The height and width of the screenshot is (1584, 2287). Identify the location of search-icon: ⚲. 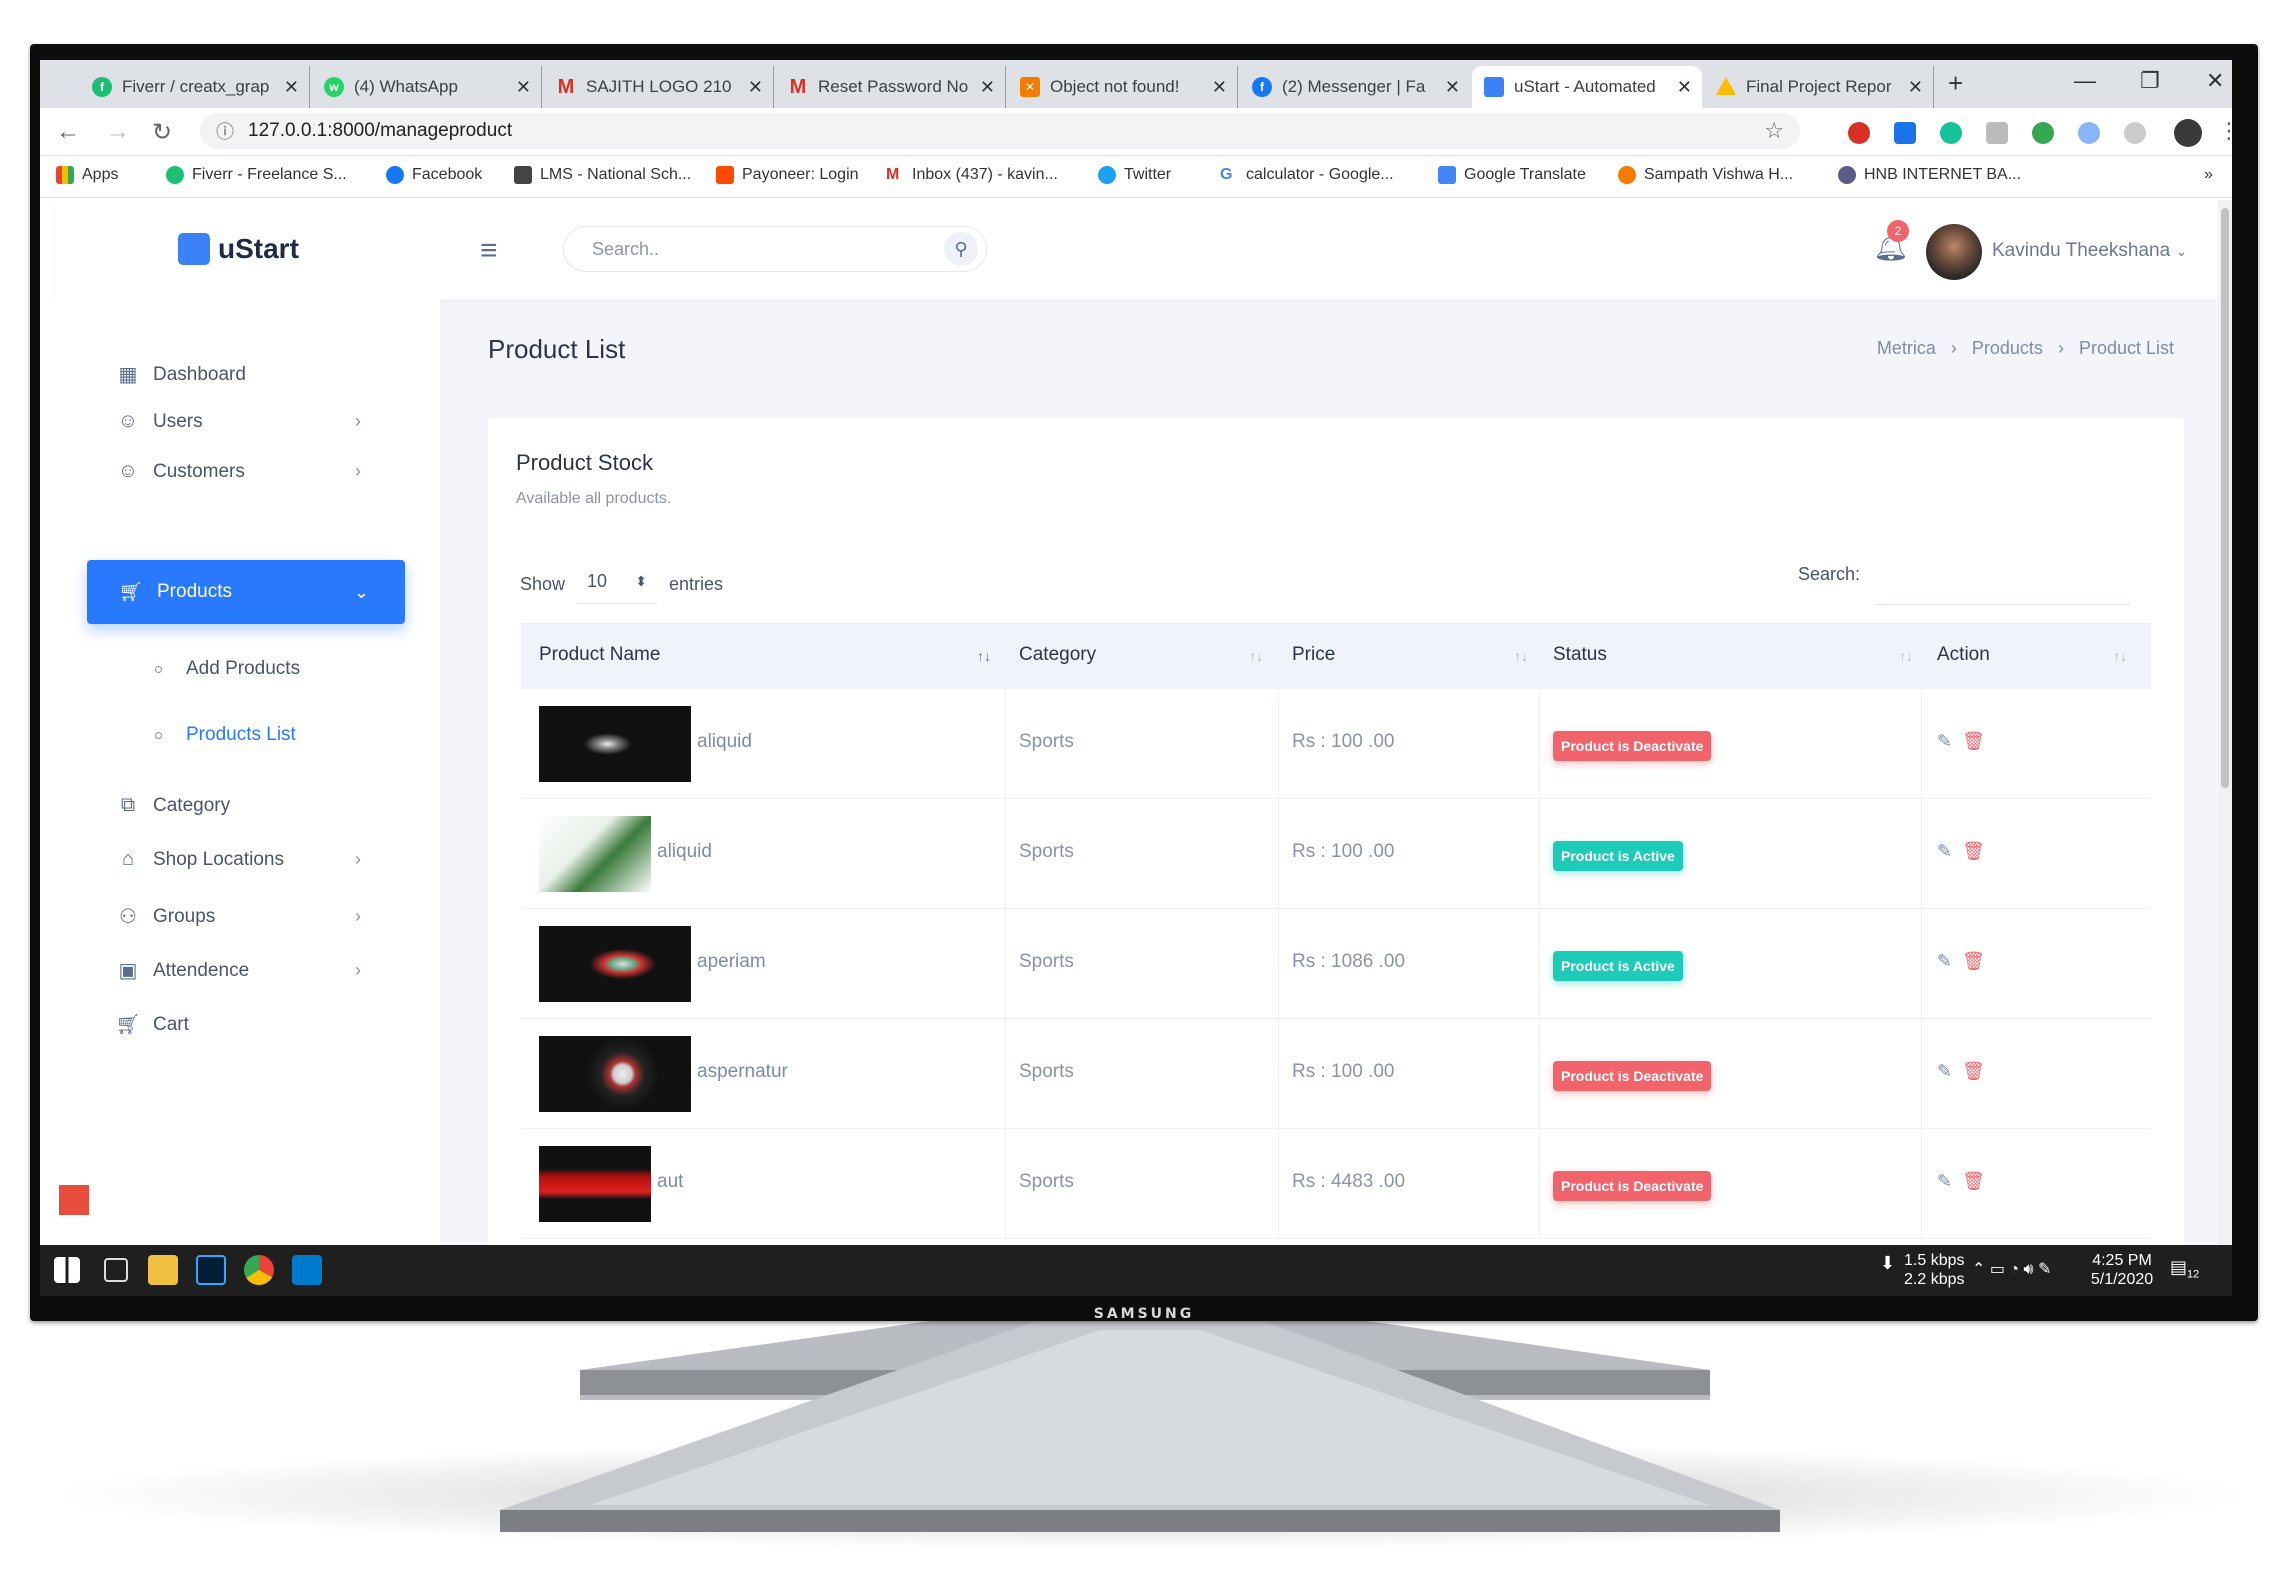
(961, 249).